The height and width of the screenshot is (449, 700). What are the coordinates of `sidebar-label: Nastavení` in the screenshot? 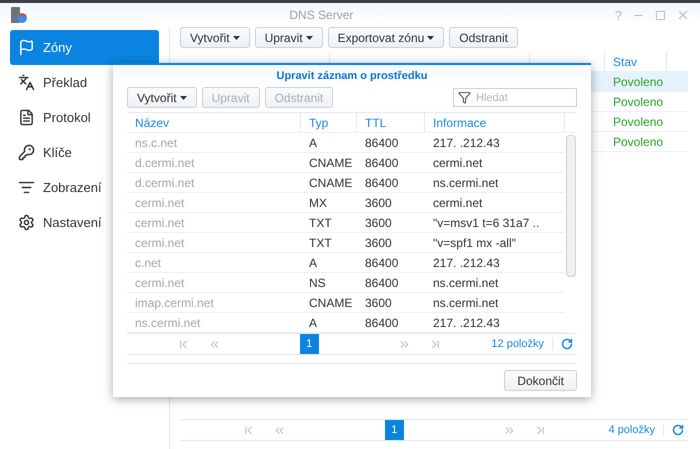 It's located at (72, 222).